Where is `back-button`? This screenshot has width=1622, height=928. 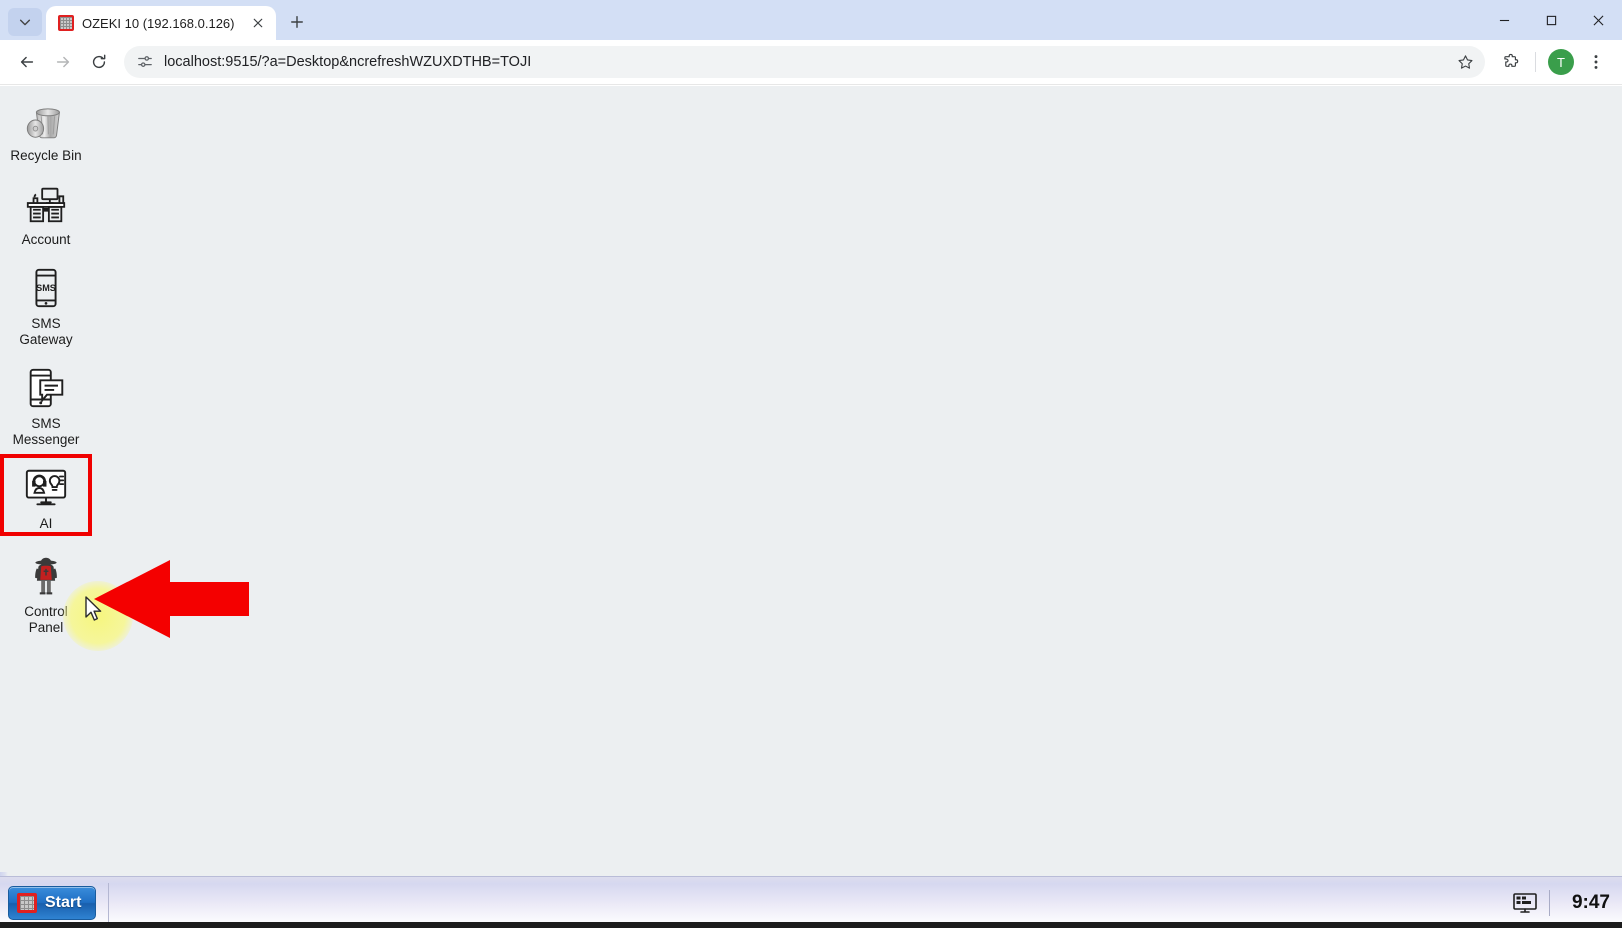 back-button is located at coordinates (27, 62).